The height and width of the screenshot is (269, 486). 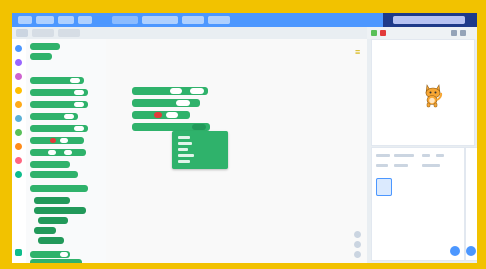 I want to click on project-title-field, so click(x=160, y=20).